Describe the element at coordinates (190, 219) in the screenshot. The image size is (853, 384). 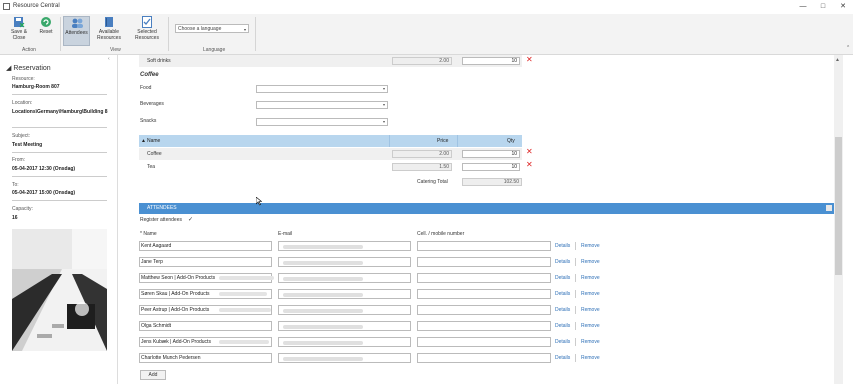
I see `register-attendees-checkbox: ✓` at that location.